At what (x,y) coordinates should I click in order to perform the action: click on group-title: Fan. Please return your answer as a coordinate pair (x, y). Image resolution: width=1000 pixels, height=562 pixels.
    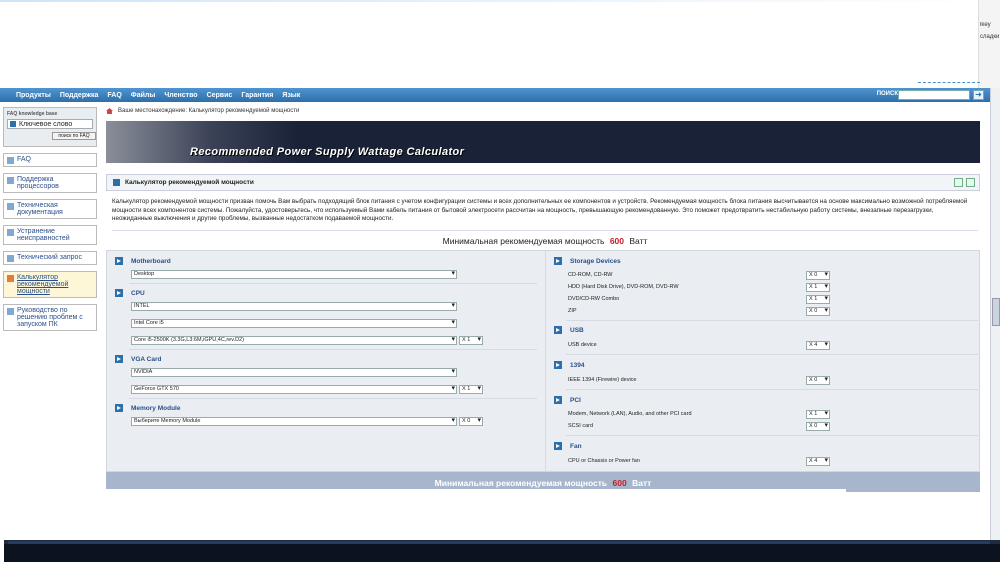
    Looking at the image, I should click on (576, 446).